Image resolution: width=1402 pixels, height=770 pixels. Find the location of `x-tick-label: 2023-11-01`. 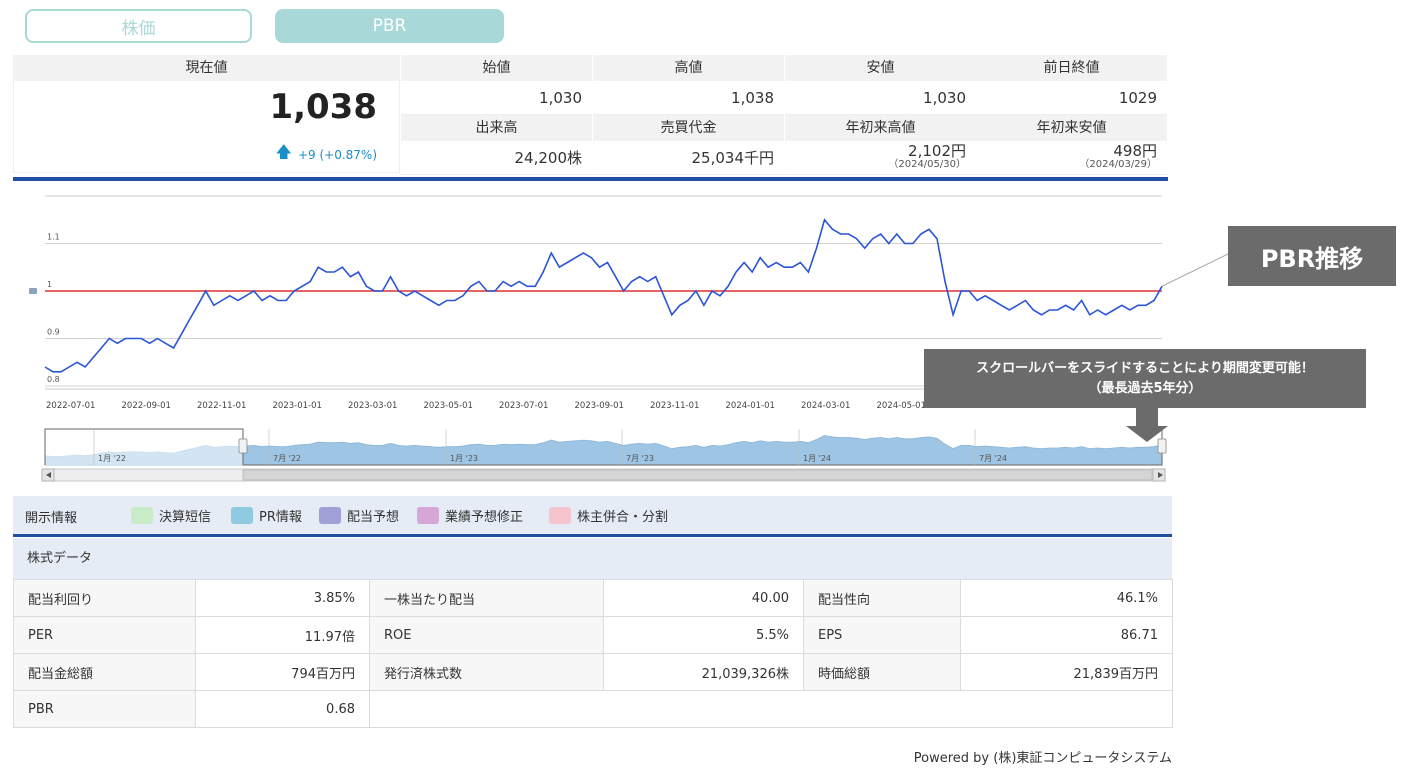

x-tick-label: 2023-11-01 is located at coordinates (674, 406).